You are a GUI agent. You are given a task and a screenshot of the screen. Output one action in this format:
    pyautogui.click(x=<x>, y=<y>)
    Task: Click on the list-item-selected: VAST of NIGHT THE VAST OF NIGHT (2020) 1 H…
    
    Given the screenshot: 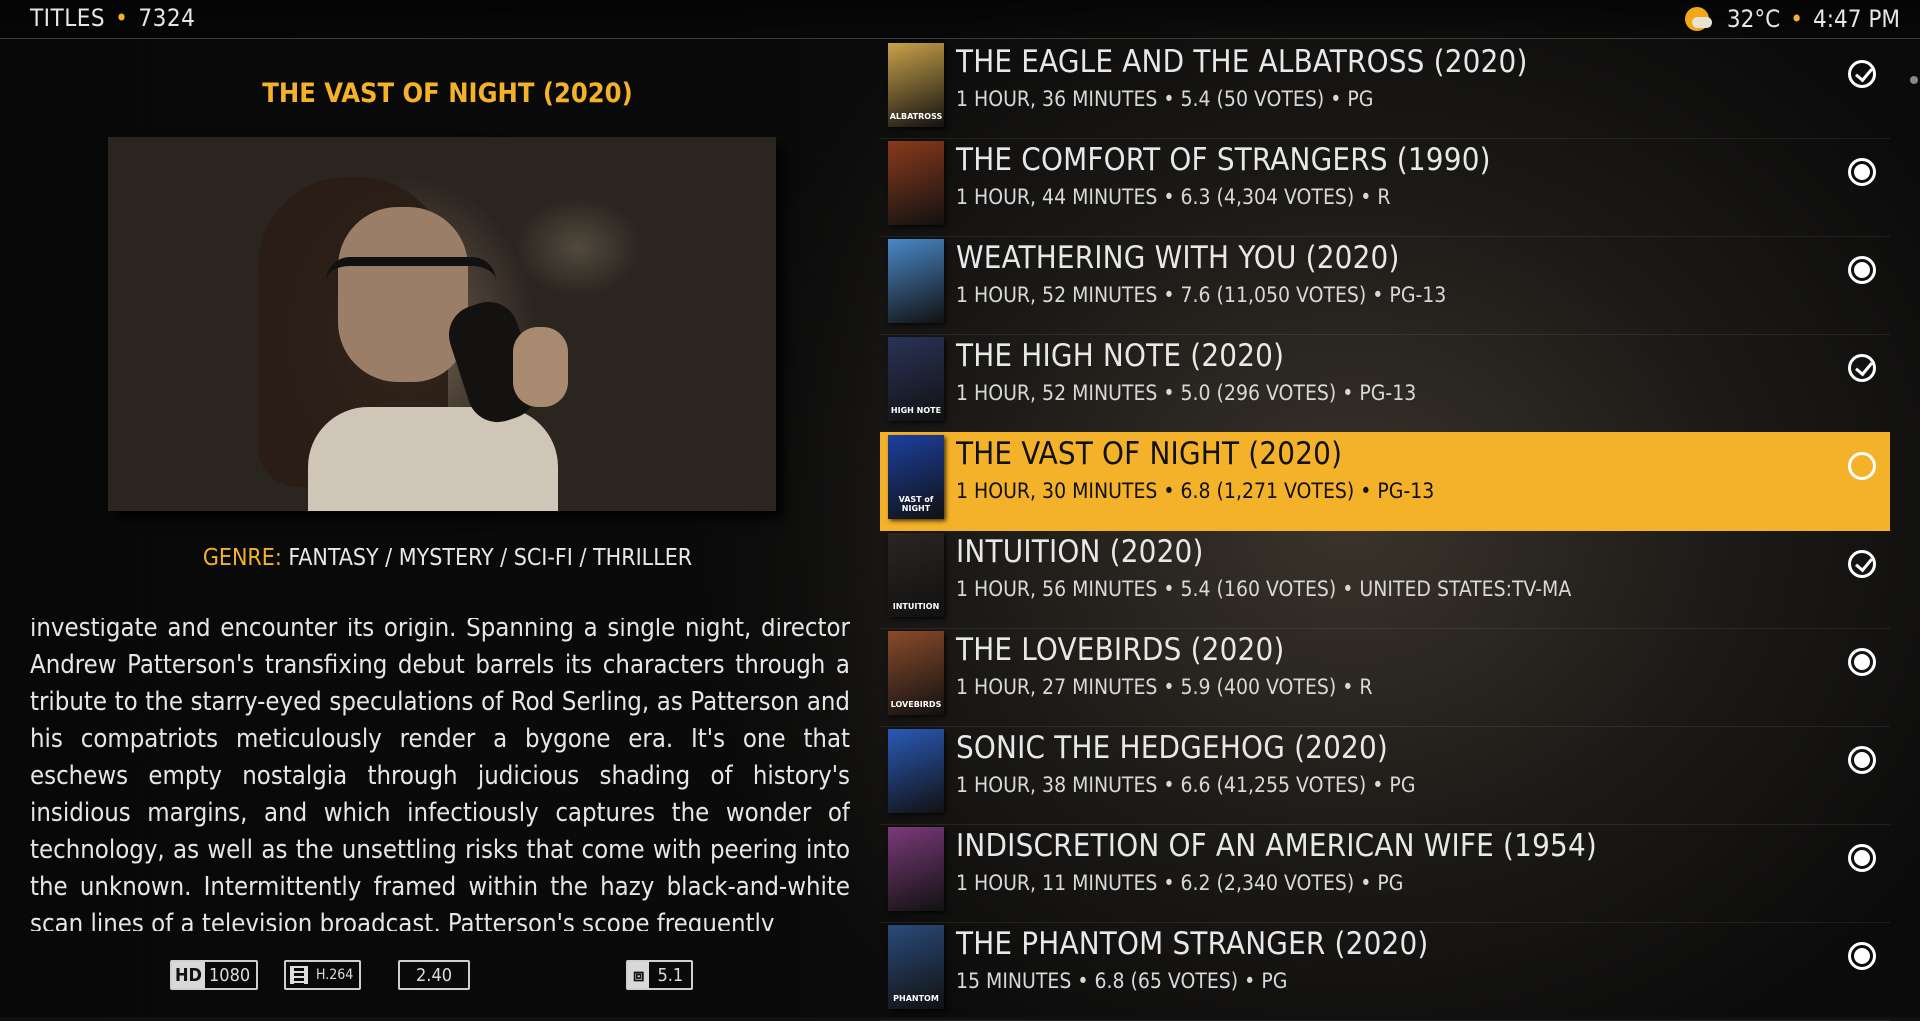 What is the action you would take?
    pyautogui.click(x=1385, y=481)
    